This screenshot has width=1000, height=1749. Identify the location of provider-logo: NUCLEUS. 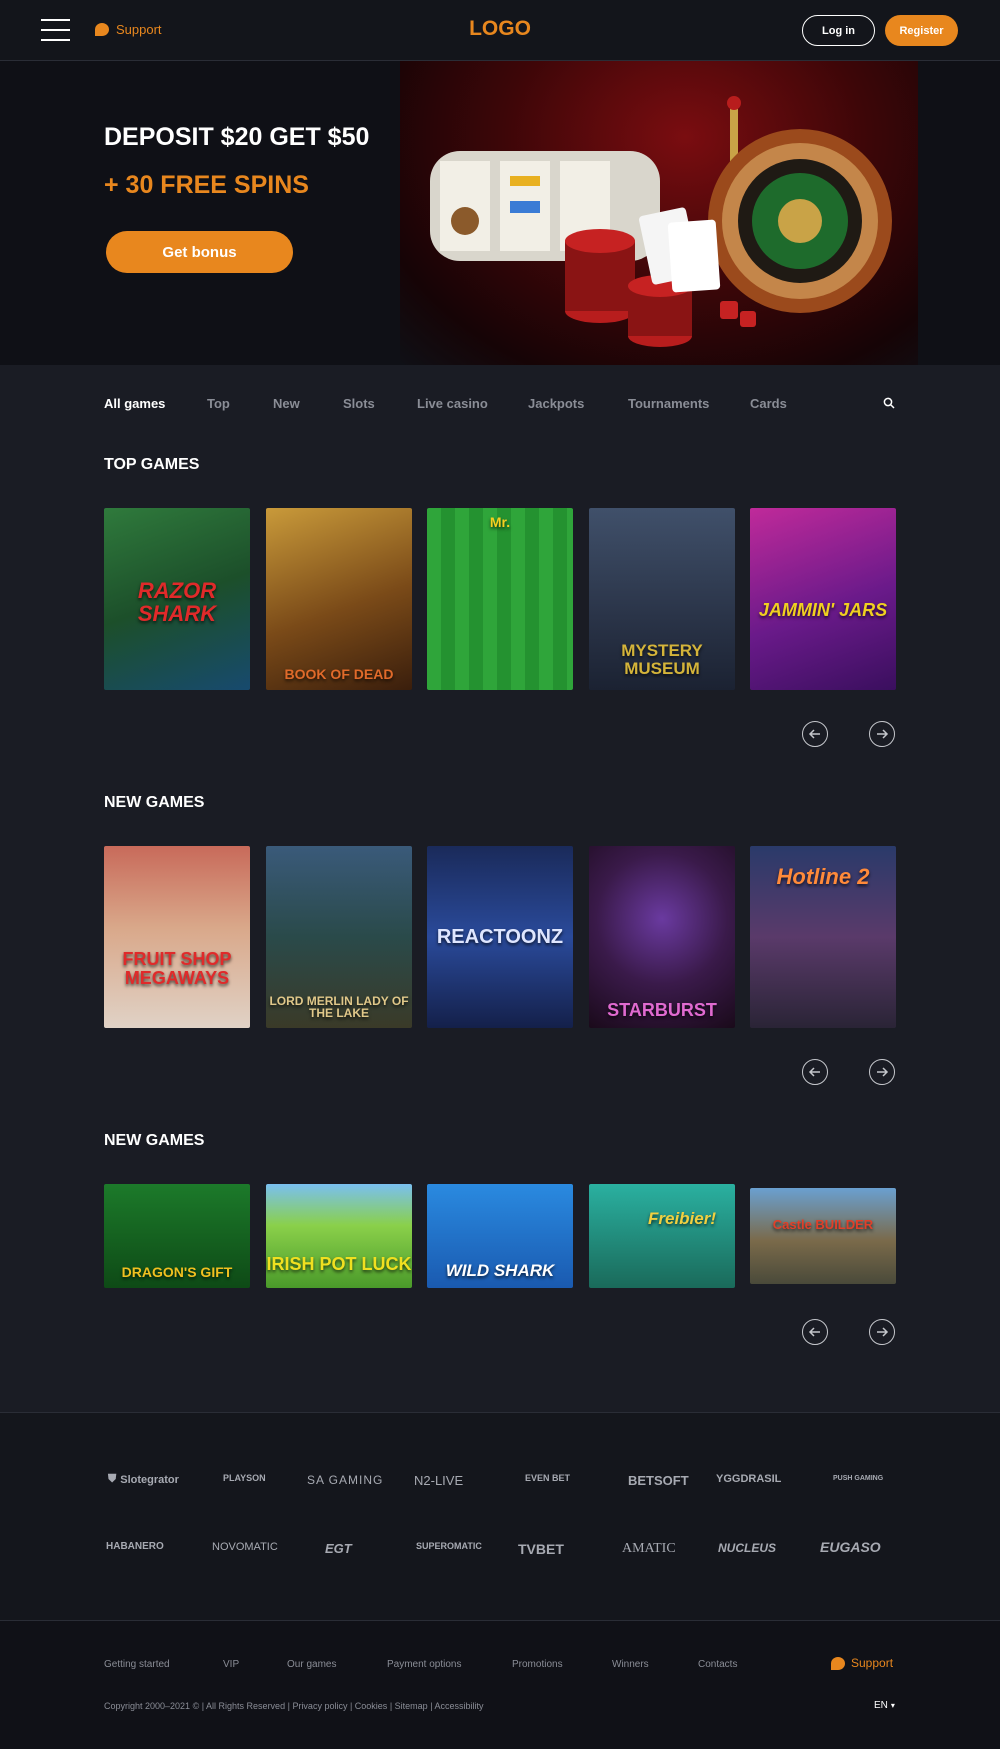
(747, 1548).